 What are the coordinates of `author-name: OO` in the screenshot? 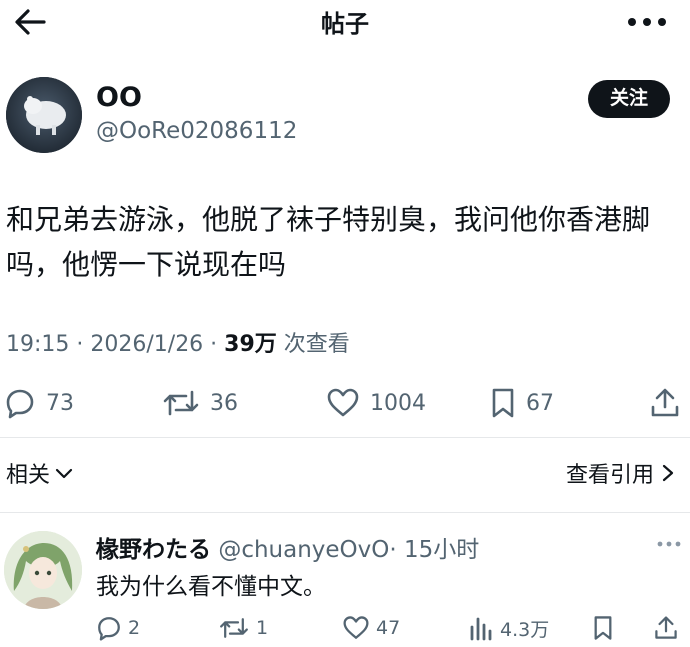 It's located at (119, 97).